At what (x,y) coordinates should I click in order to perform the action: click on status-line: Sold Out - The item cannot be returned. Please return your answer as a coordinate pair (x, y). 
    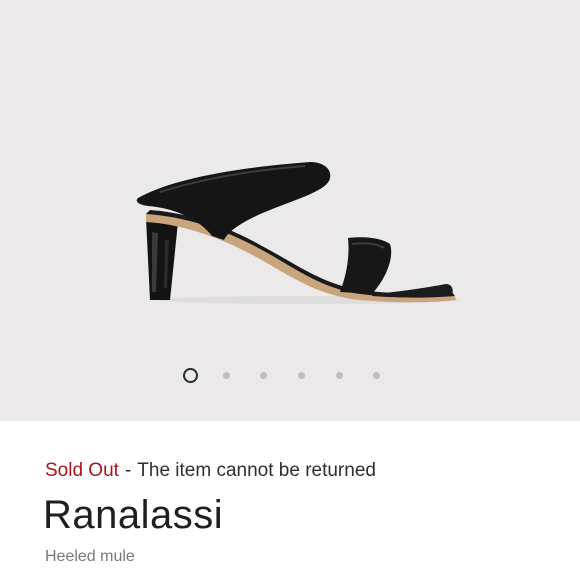
    Looking at the image, I should click on (210, 471).